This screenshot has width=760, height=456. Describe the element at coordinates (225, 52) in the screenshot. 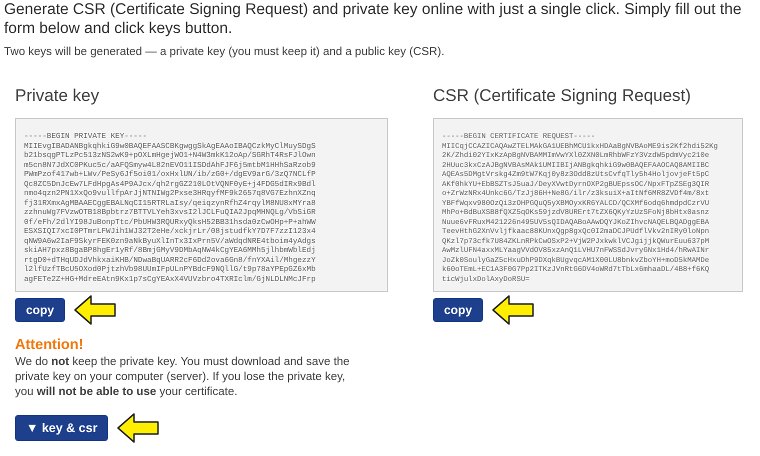

I see `note-text: Two keys will be generated — a private key (you must keep it) and a public key (CSR).` at that location.